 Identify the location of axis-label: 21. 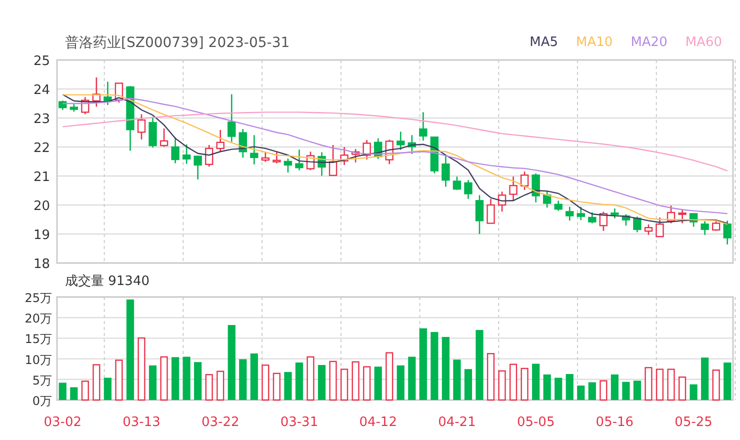
(41, 177).